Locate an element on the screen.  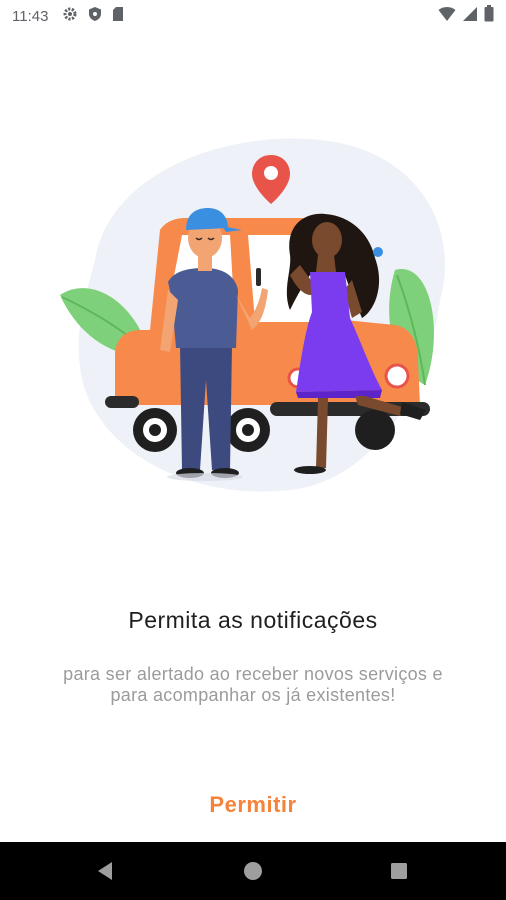
home-button is located at coordinates (253, 871).